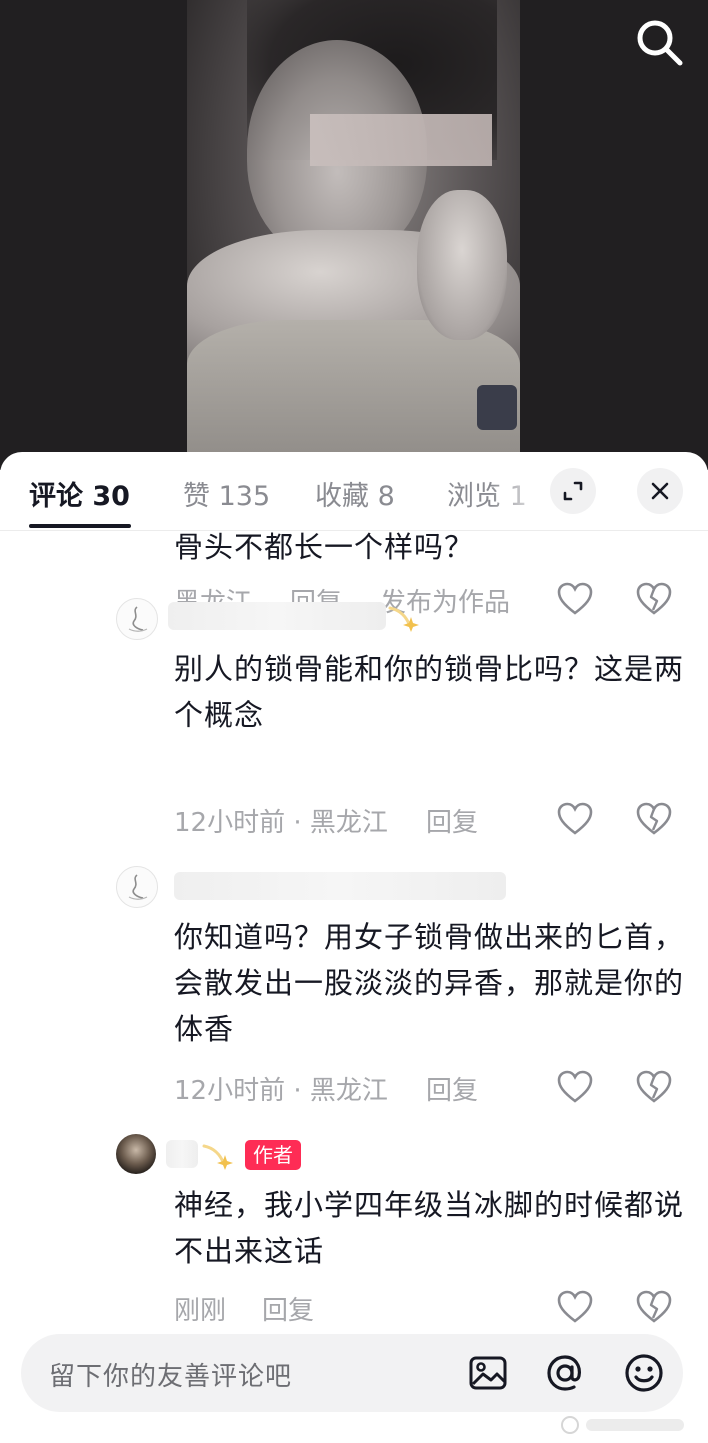  What do you see at coordinates (659, 43) in the screenshot?
I see `search-icon` at bounding box center [659, 43].